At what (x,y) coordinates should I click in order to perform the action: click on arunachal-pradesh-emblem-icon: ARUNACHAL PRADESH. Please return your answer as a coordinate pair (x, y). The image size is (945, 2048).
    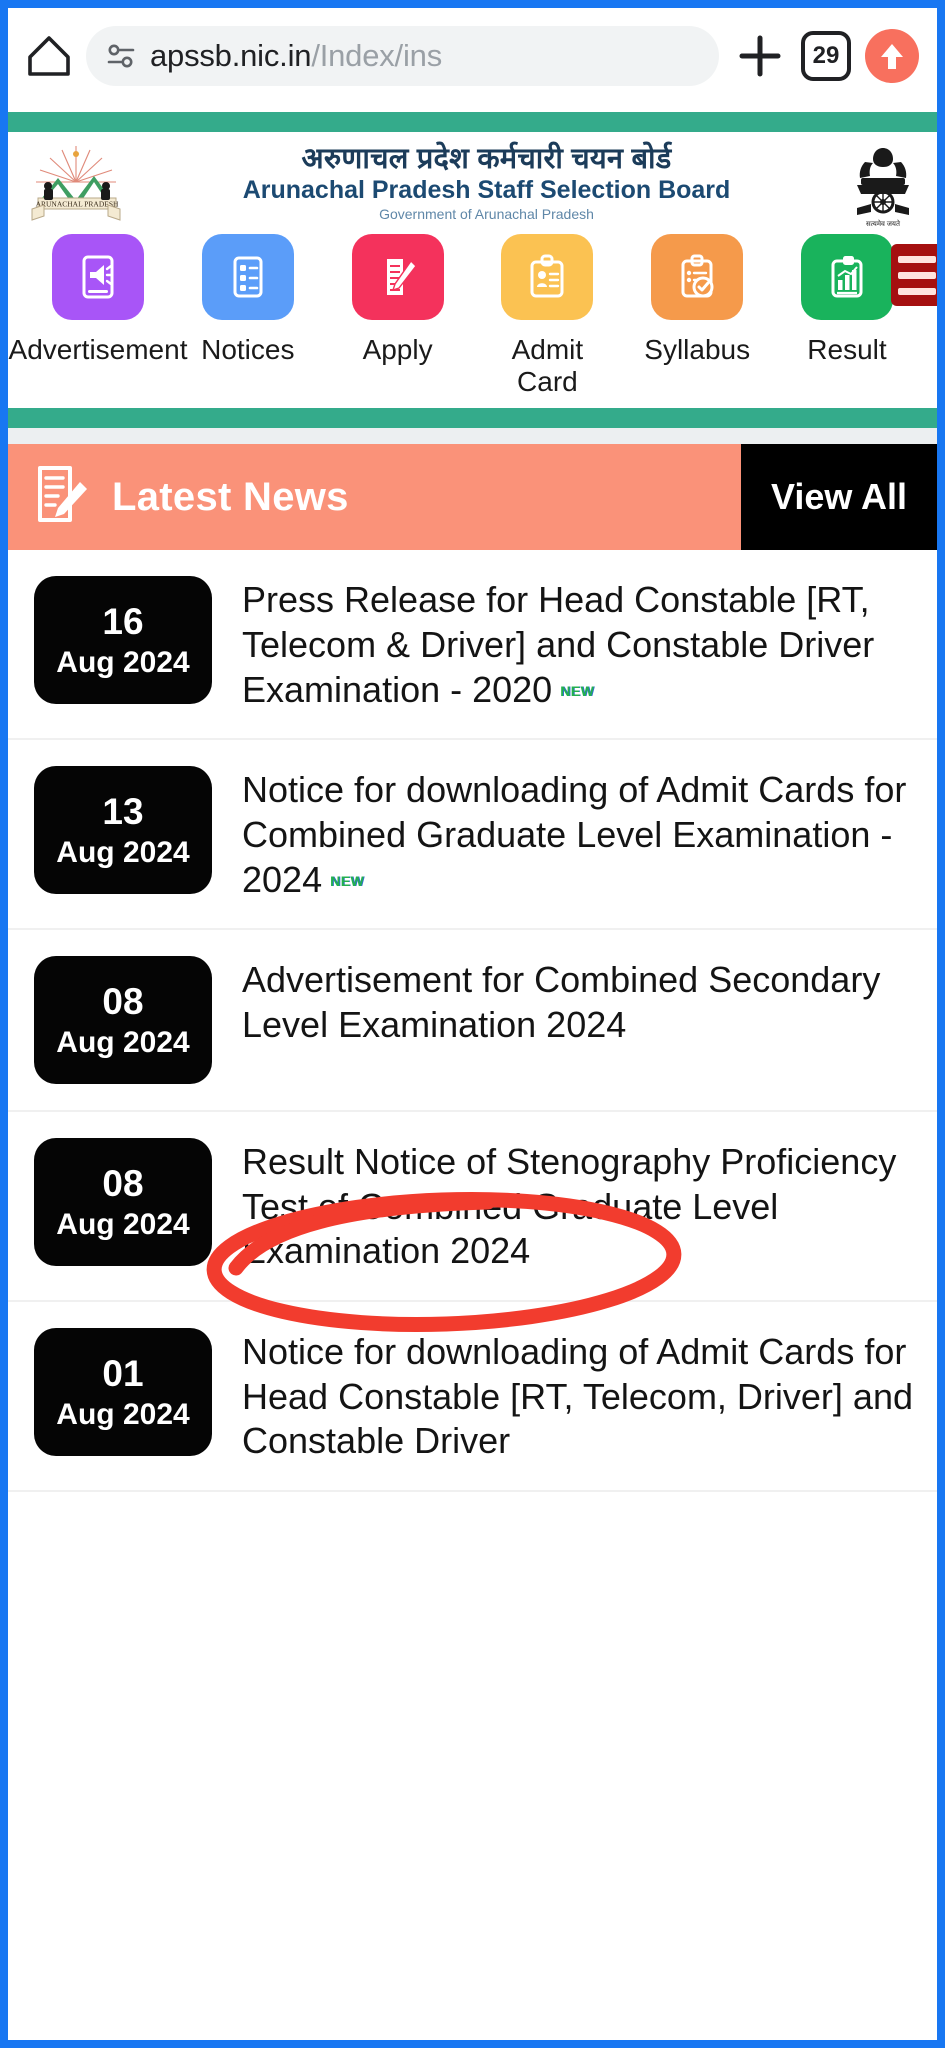
    Looking at the image, I should click on (76, 183).